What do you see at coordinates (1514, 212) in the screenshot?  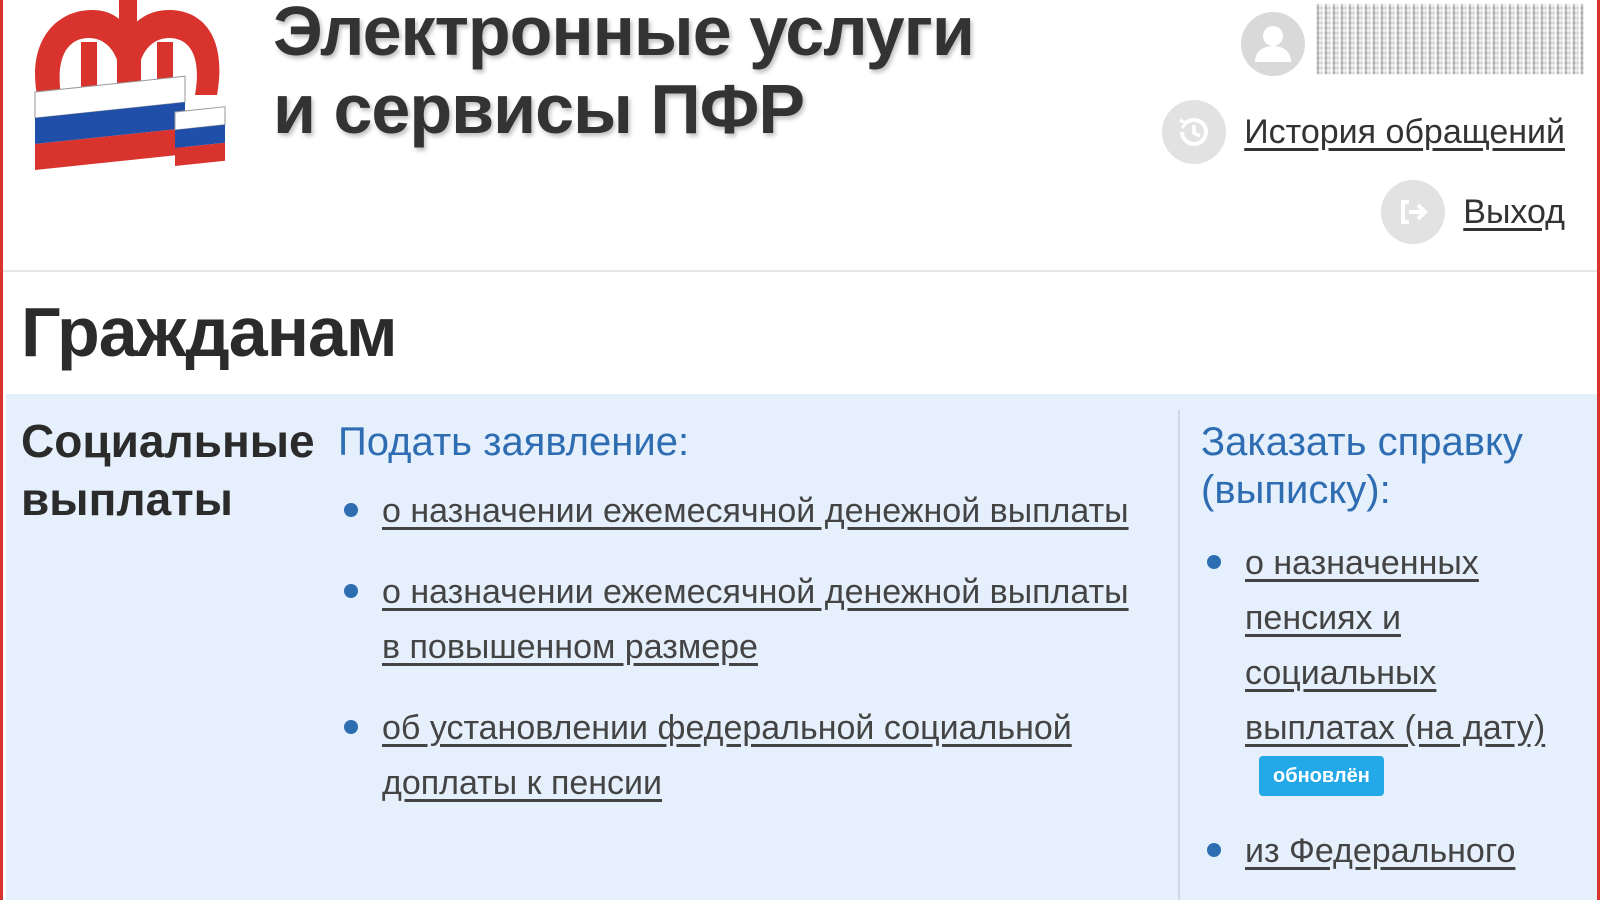 I see `exit-link: Выход` at bounding box center [1514, 212].